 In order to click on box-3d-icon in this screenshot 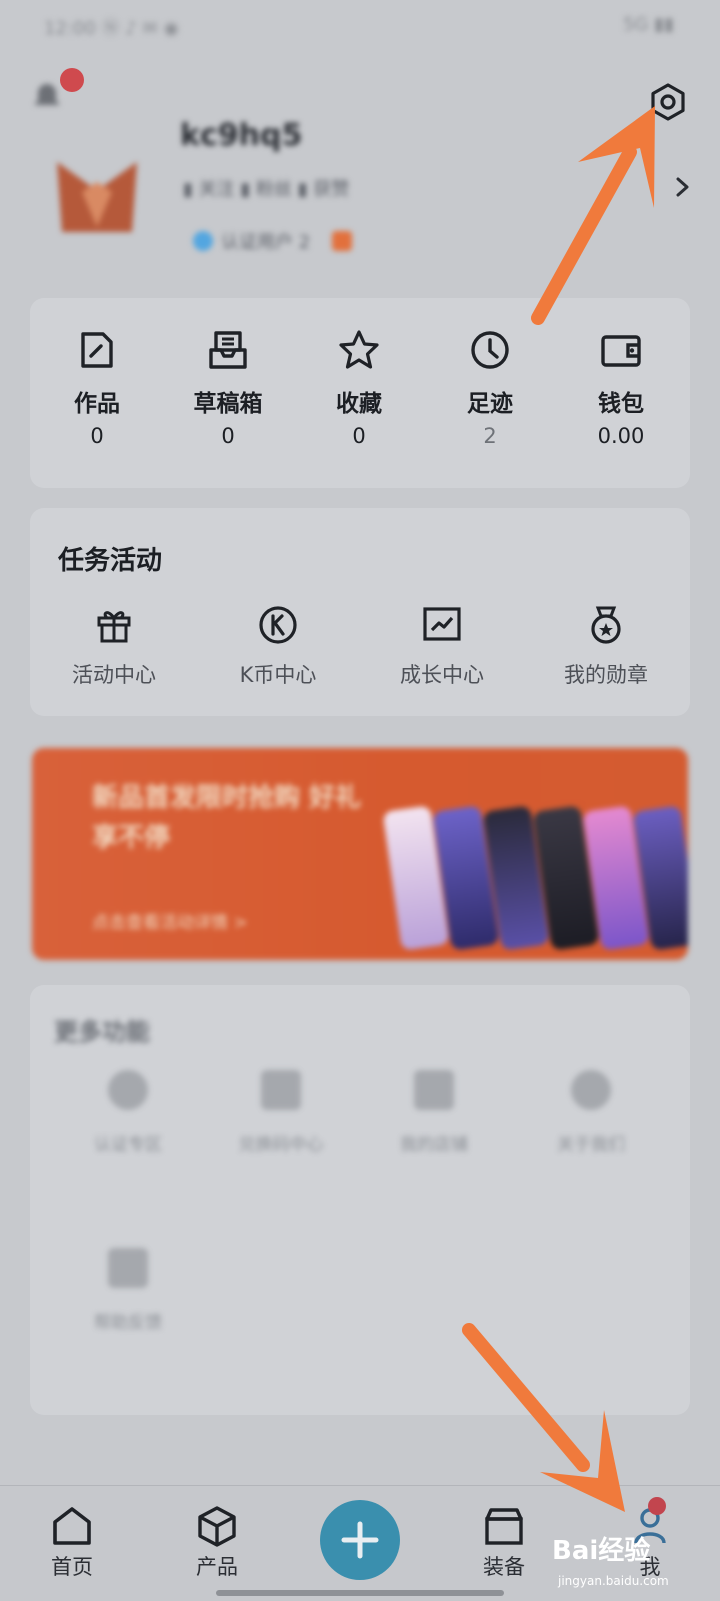, I will do `click(217, 1526)`.